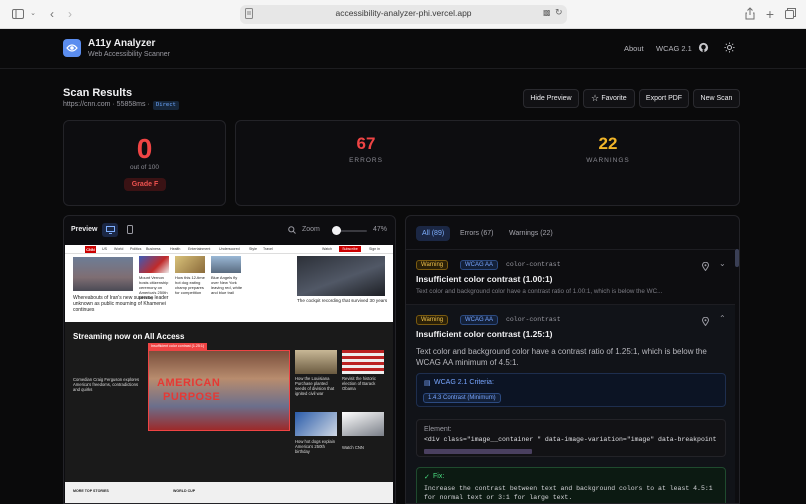  What do you see at coordinates (476, 233) in the screenshot?
I see `tab-errors: Errors (67)` at bounding box center [476, 233].